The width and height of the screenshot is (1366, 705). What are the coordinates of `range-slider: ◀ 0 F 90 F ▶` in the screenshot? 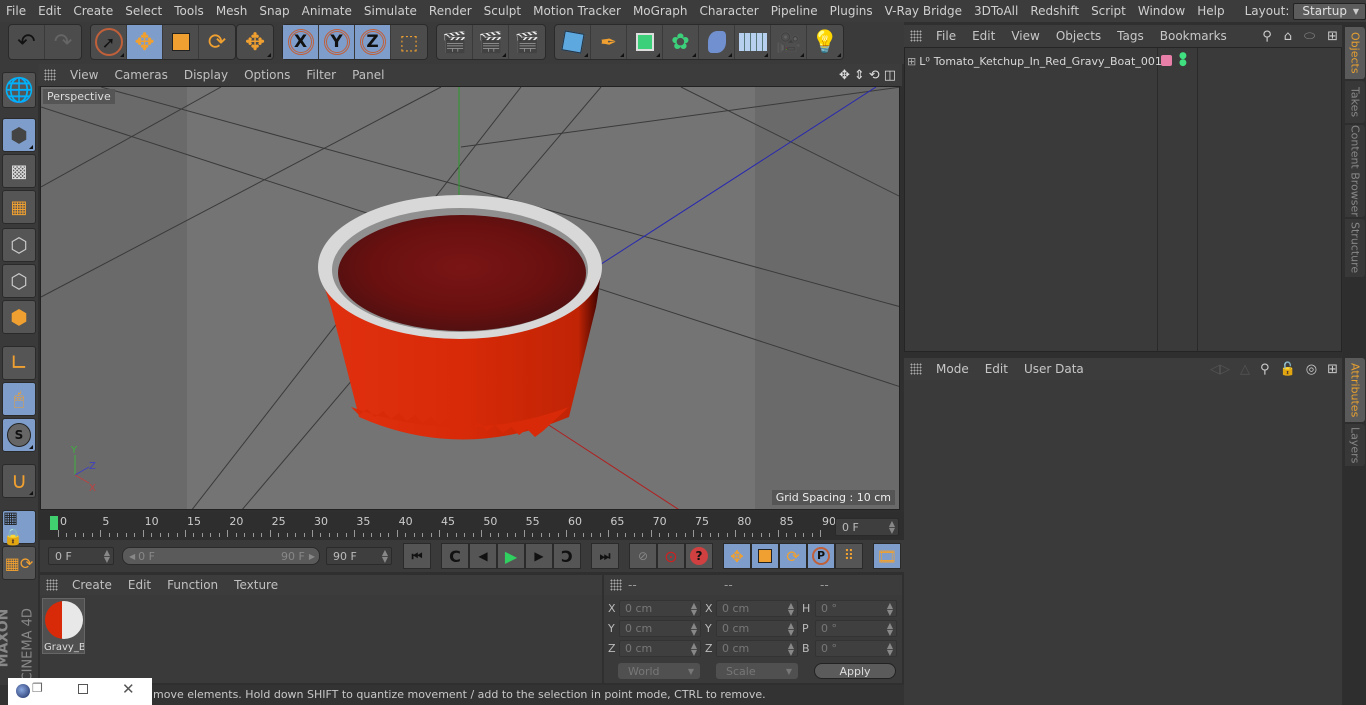 It's located at (221, 556).